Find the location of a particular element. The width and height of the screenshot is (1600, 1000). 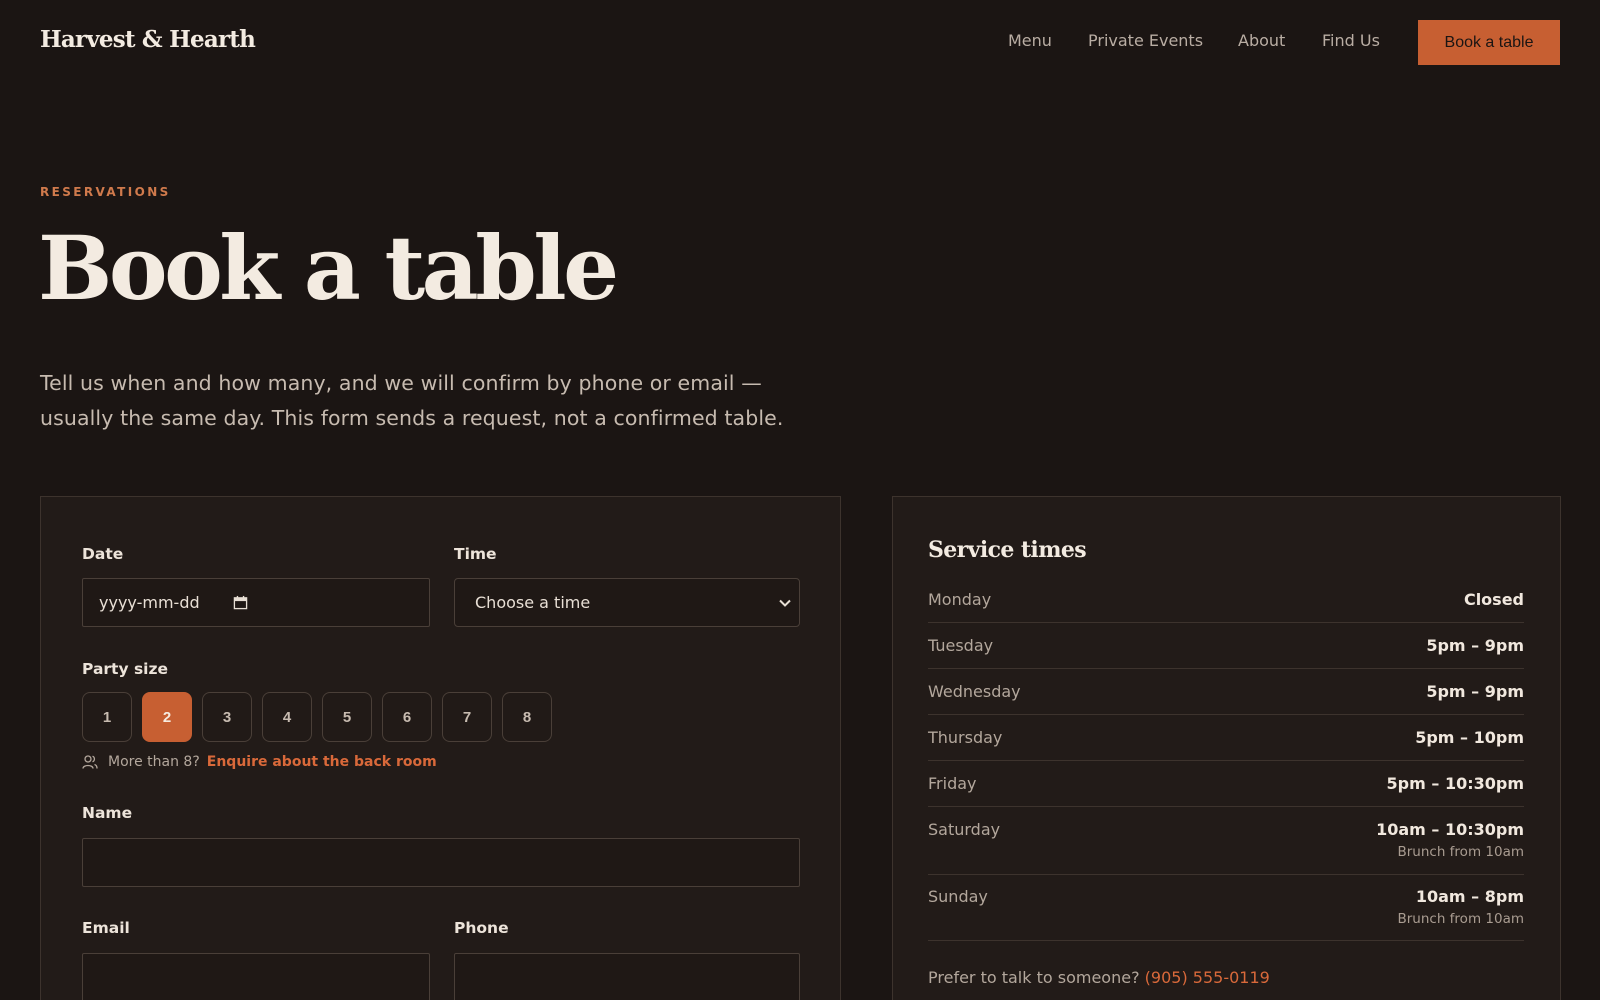

service-times-title: Service times is located at coordinates (1007, 550).